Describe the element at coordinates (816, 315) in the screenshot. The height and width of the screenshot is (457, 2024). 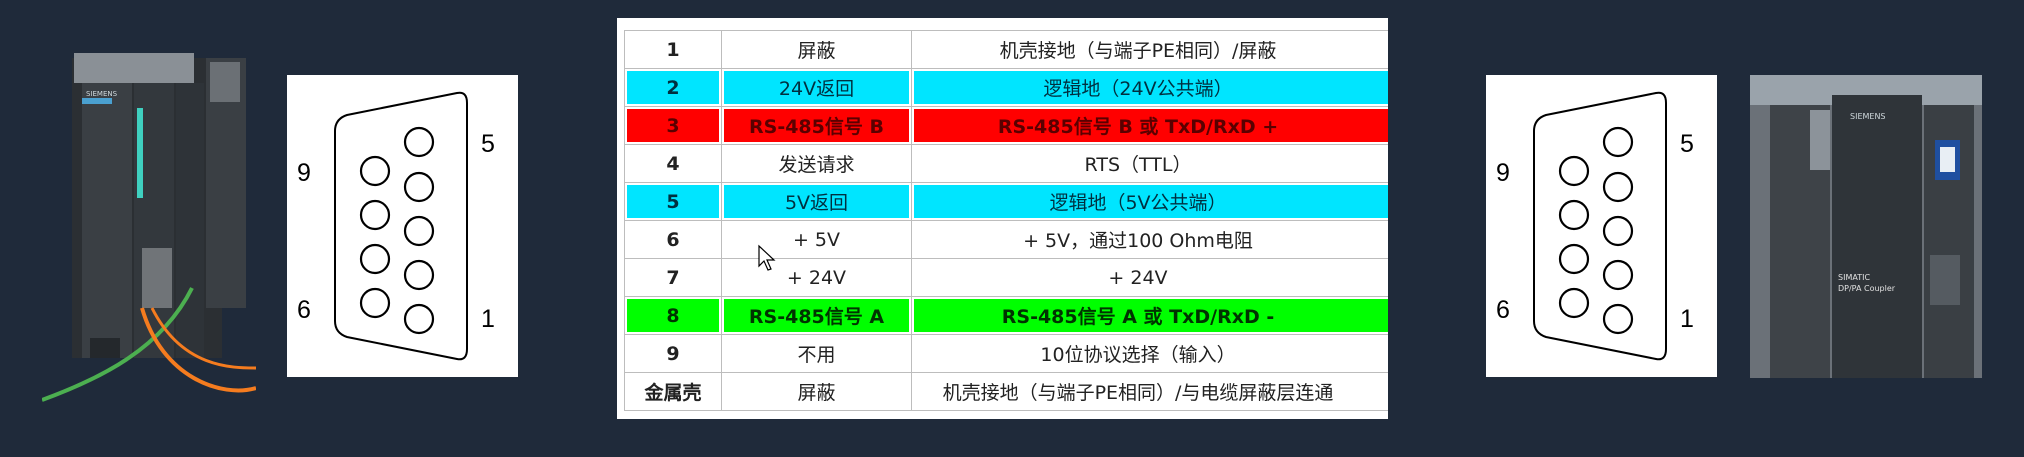
I see `pin-signal-cell: RS-485信号 A` at that location.